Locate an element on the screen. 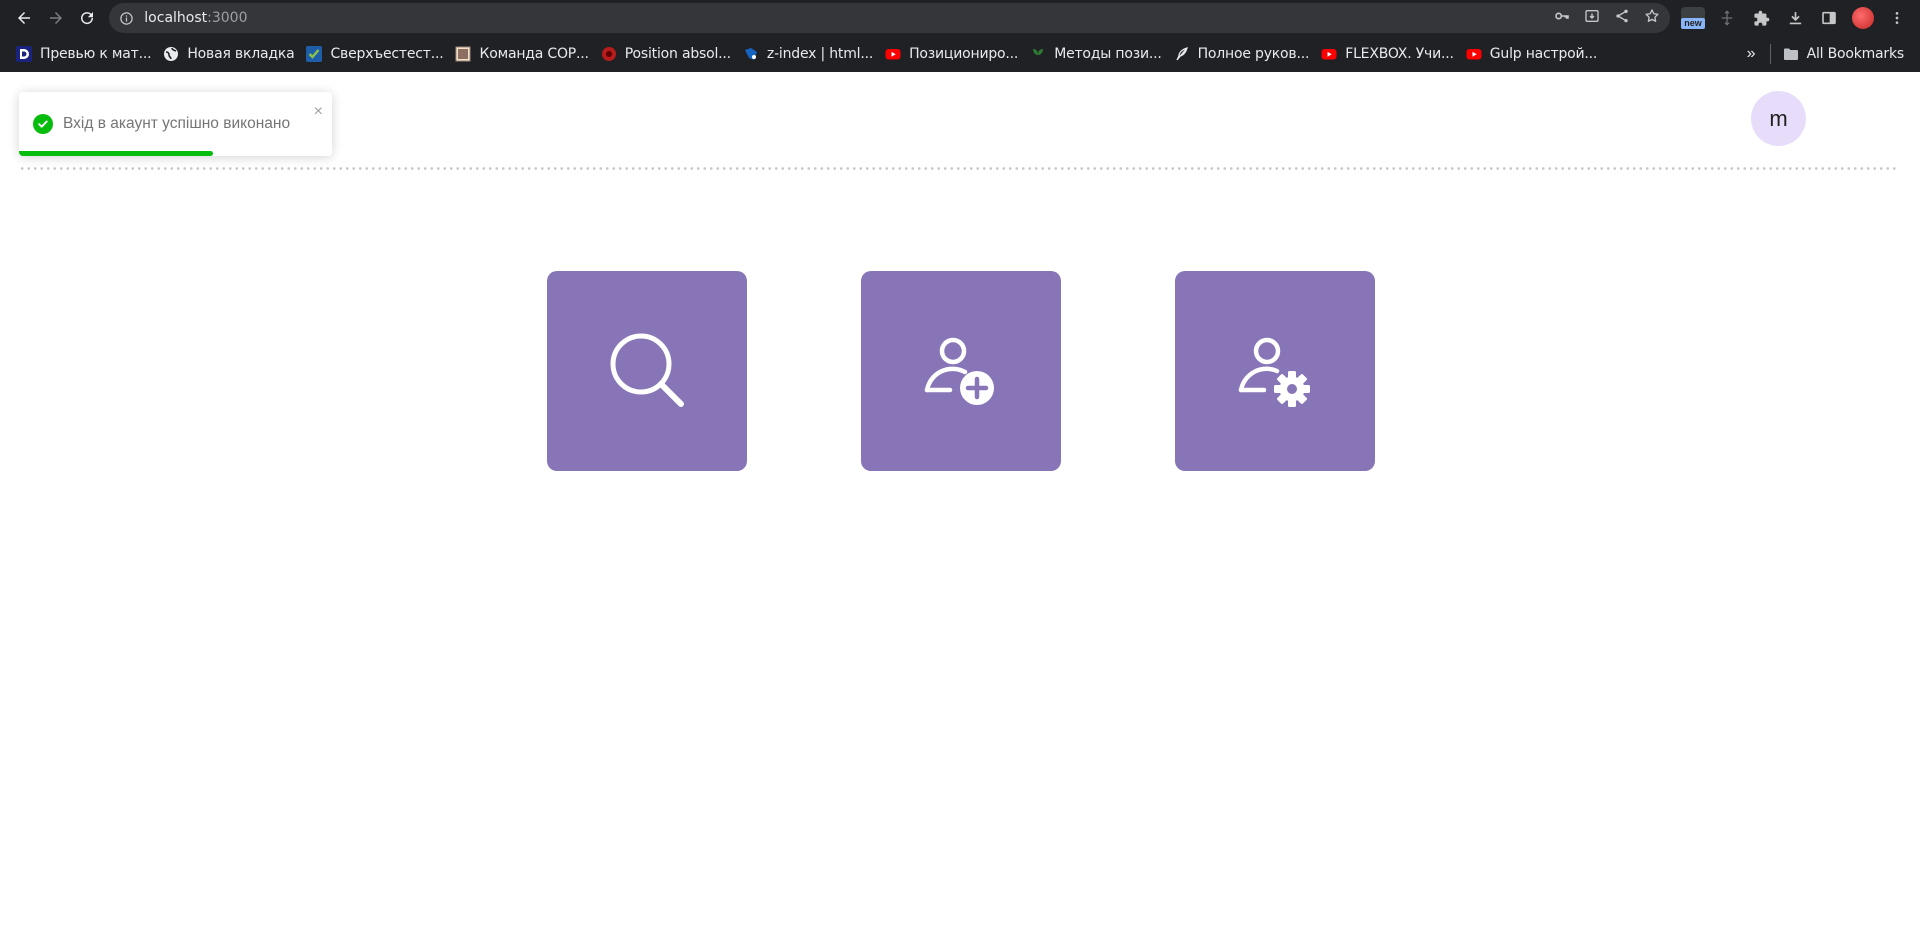 The height and width of the screenshot is (942, 1920). reload-button is located at coordinates (88, 18).